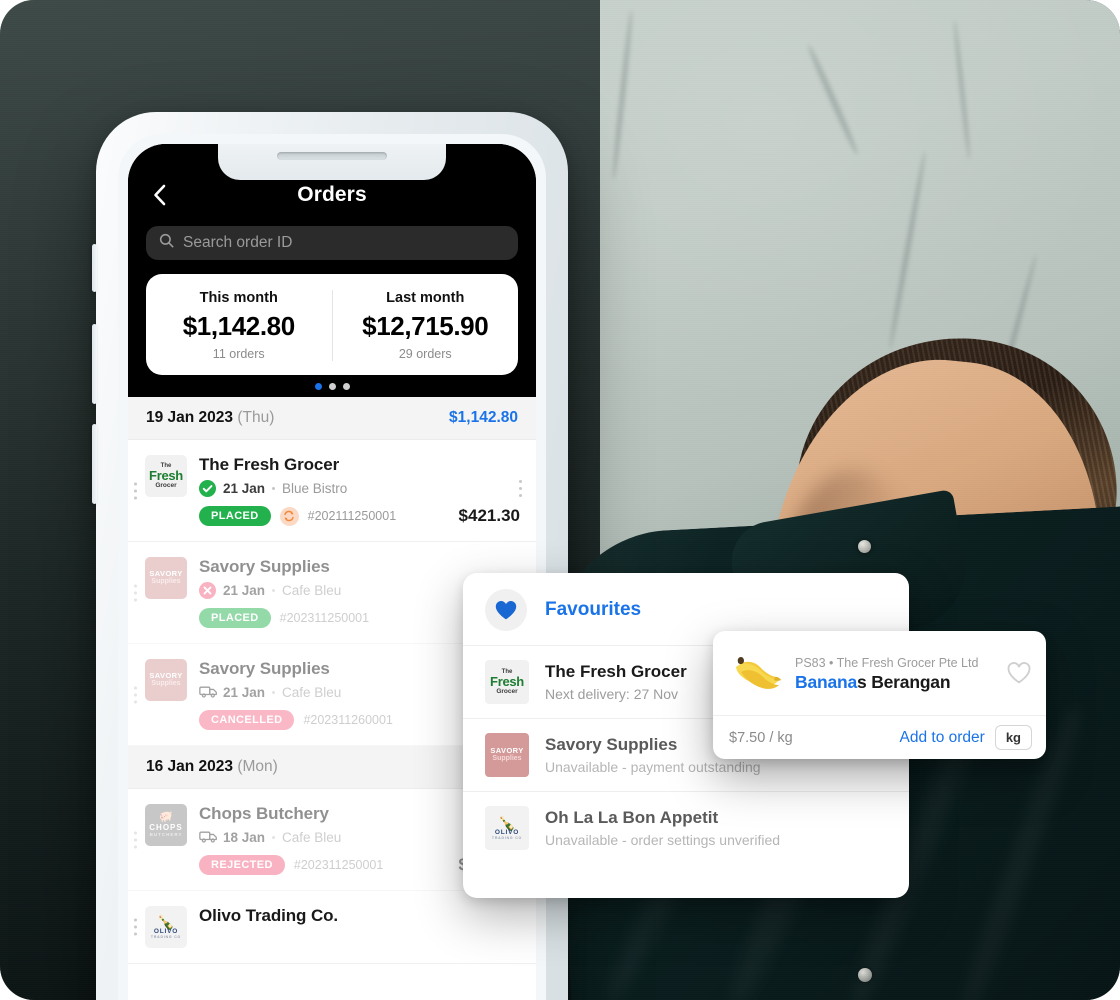 The image size is (1120, 1000). Describe the element at coordinates (166, 825) in the screenshot. I see `chops-butchery-logo: 🐖 CHOPS BUTCHERY` at that location.